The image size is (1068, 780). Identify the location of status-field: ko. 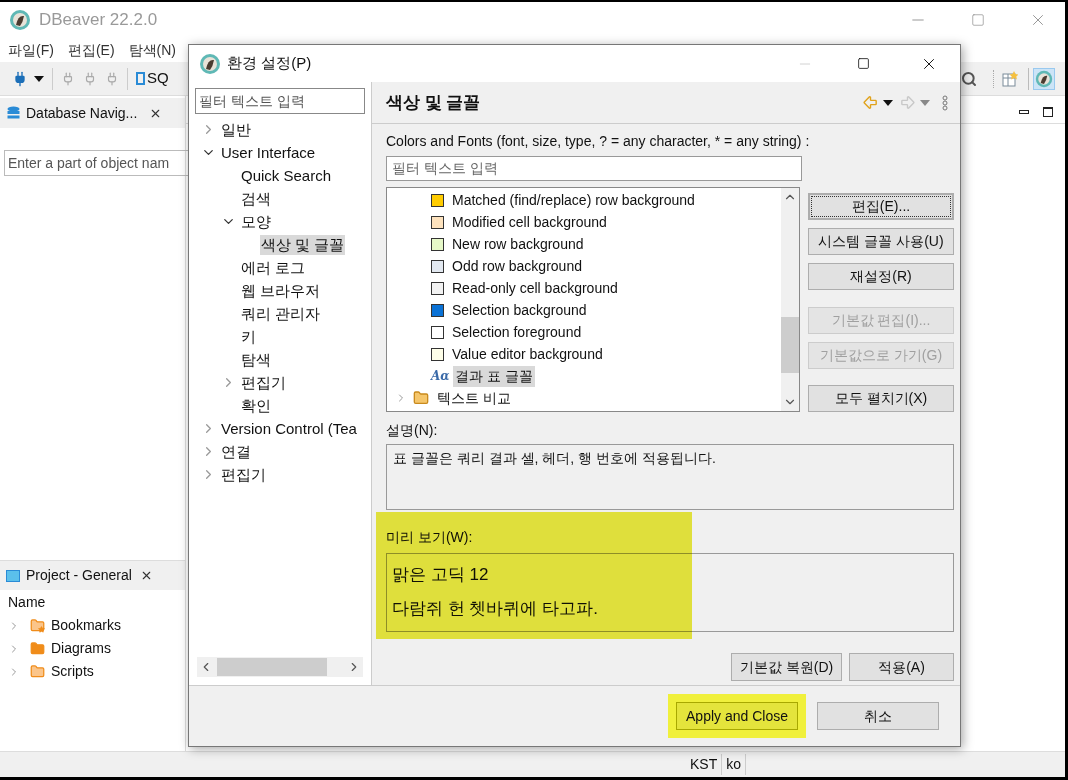
(734, 764).